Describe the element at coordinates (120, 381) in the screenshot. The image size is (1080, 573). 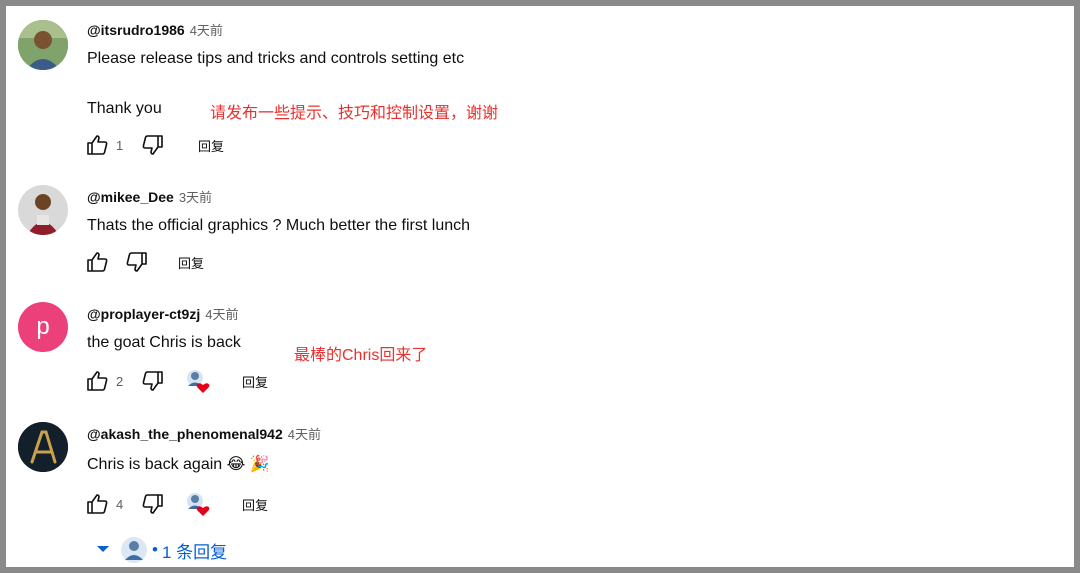
I see `like-count: 2` at that location.